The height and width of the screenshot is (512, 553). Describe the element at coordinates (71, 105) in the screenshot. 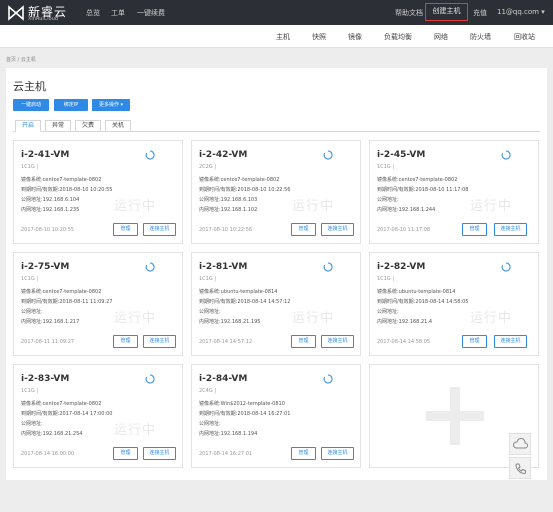

I see `bind-ip-button: 绑定IP` at that location.